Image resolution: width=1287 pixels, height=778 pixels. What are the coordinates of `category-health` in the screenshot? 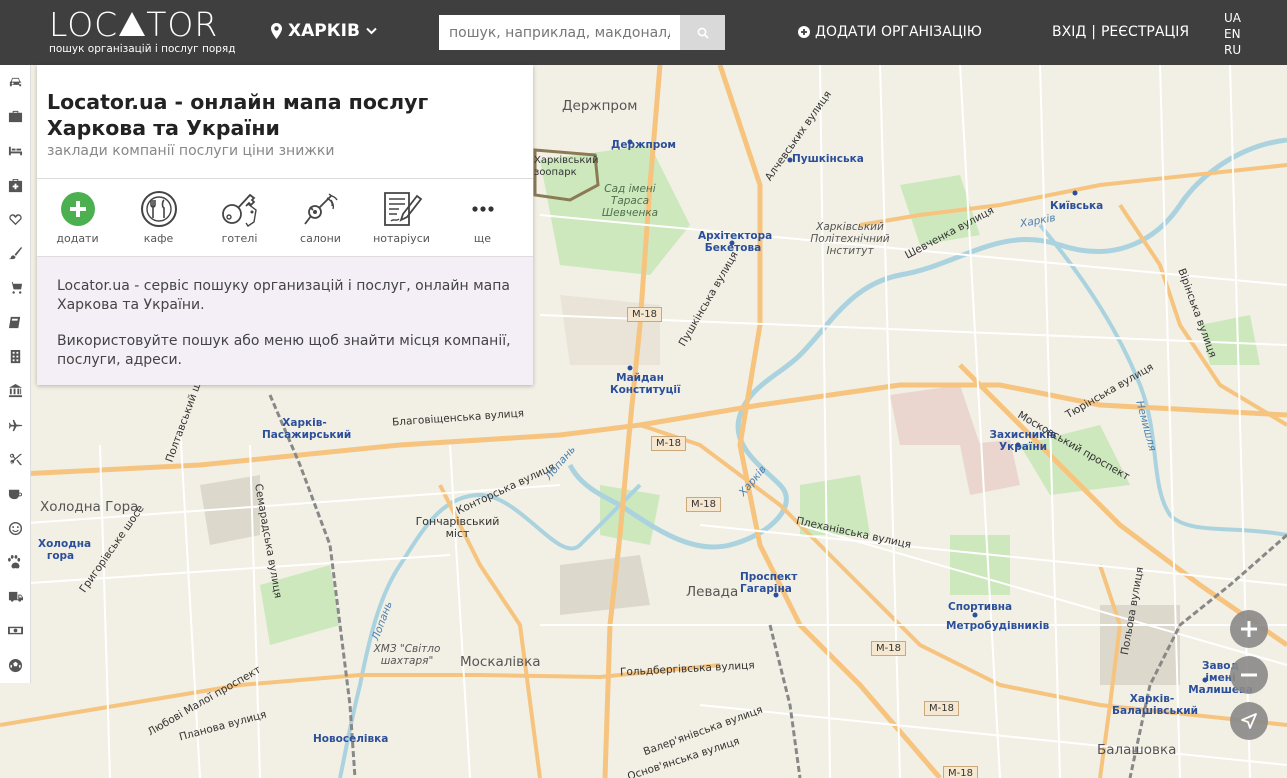 It's located at (15, 219).